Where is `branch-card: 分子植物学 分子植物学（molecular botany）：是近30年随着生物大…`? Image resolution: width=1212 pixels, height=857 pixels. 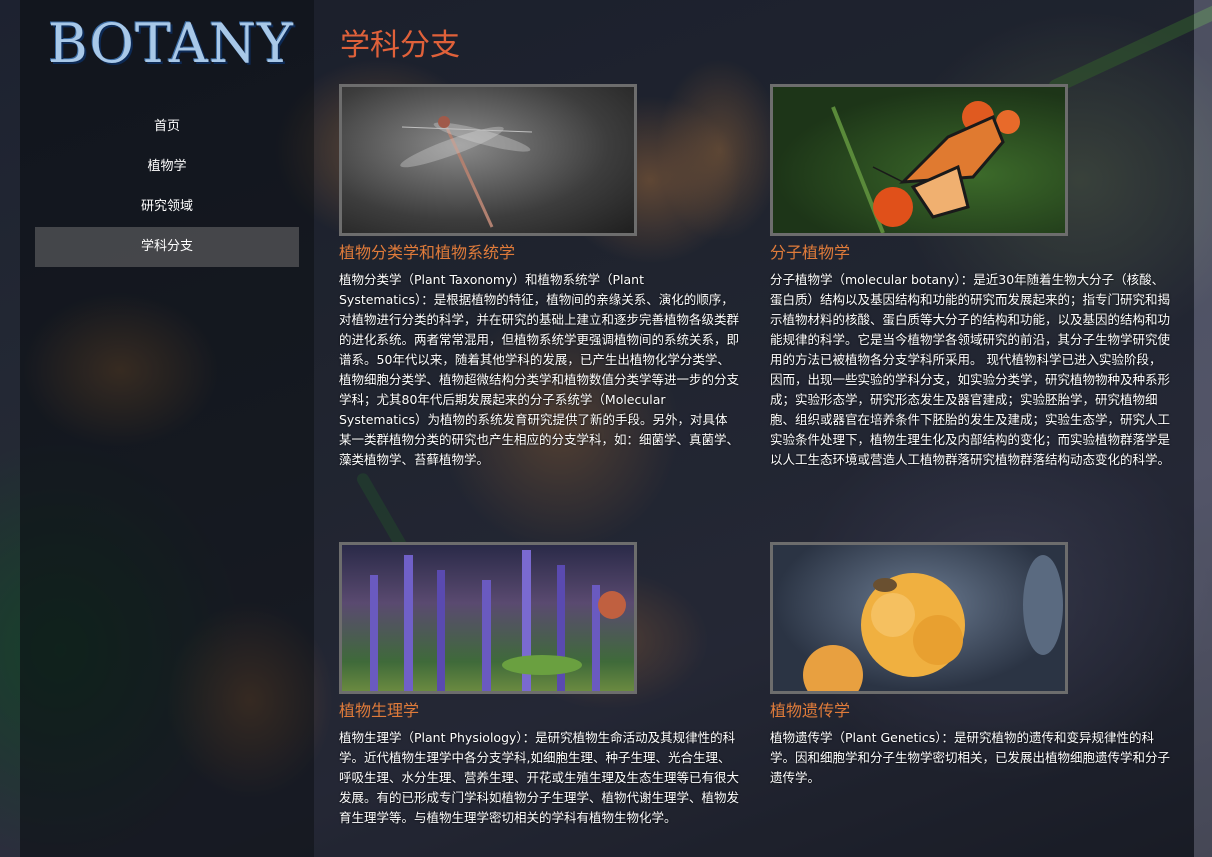 branch-card: 分子植物学 分子植物学（molecular botany）：是近30年随着生物大… is located at coordinates (970, 277).